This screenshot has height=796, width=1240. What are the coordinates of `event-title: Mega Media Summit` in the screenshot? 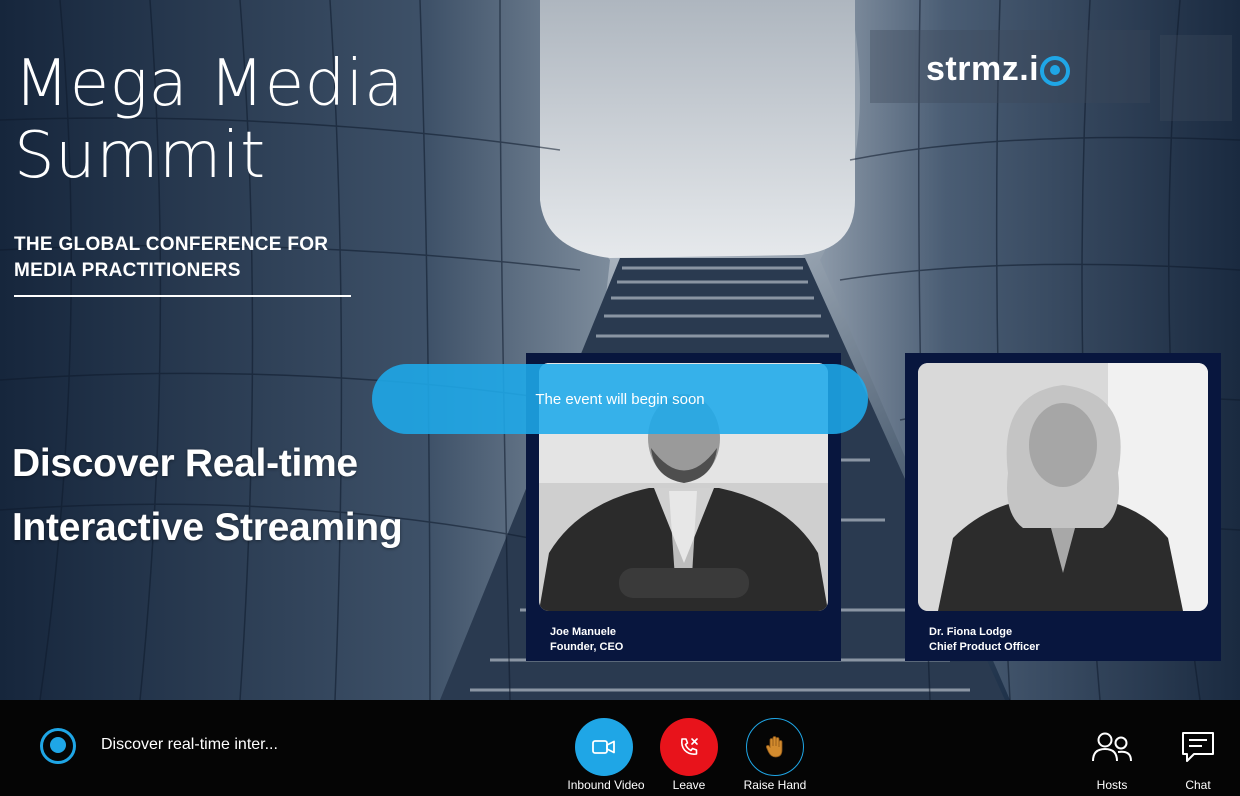 It's located at (209, 120).